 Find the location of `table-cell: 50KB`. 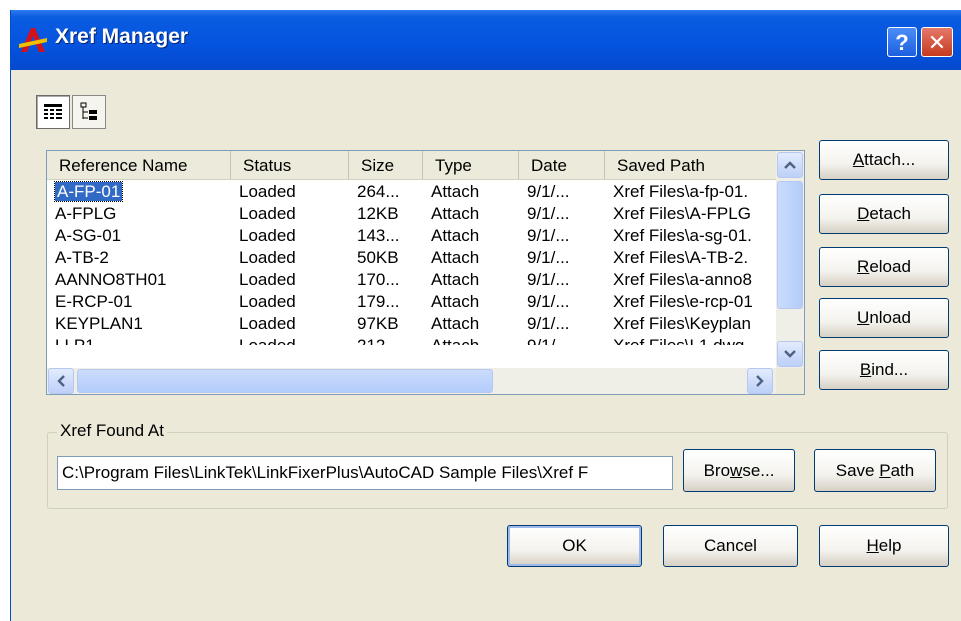

table-cell: 50KB is located at coordinates (386, 258).